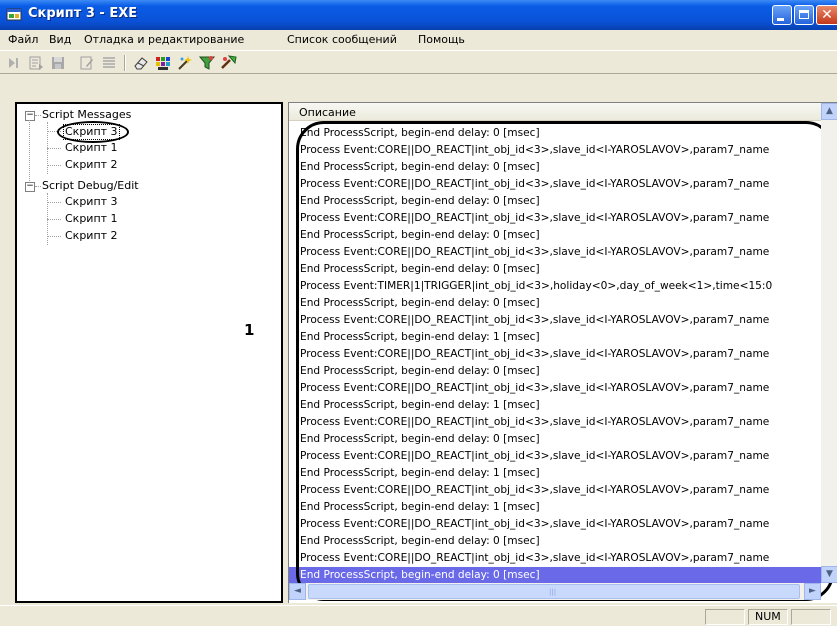  What do you see at coordinates (829, 343) in the screenshot?
I see `vertical-scrollbar: ▲ ▼` at bounding box center [829, 343].